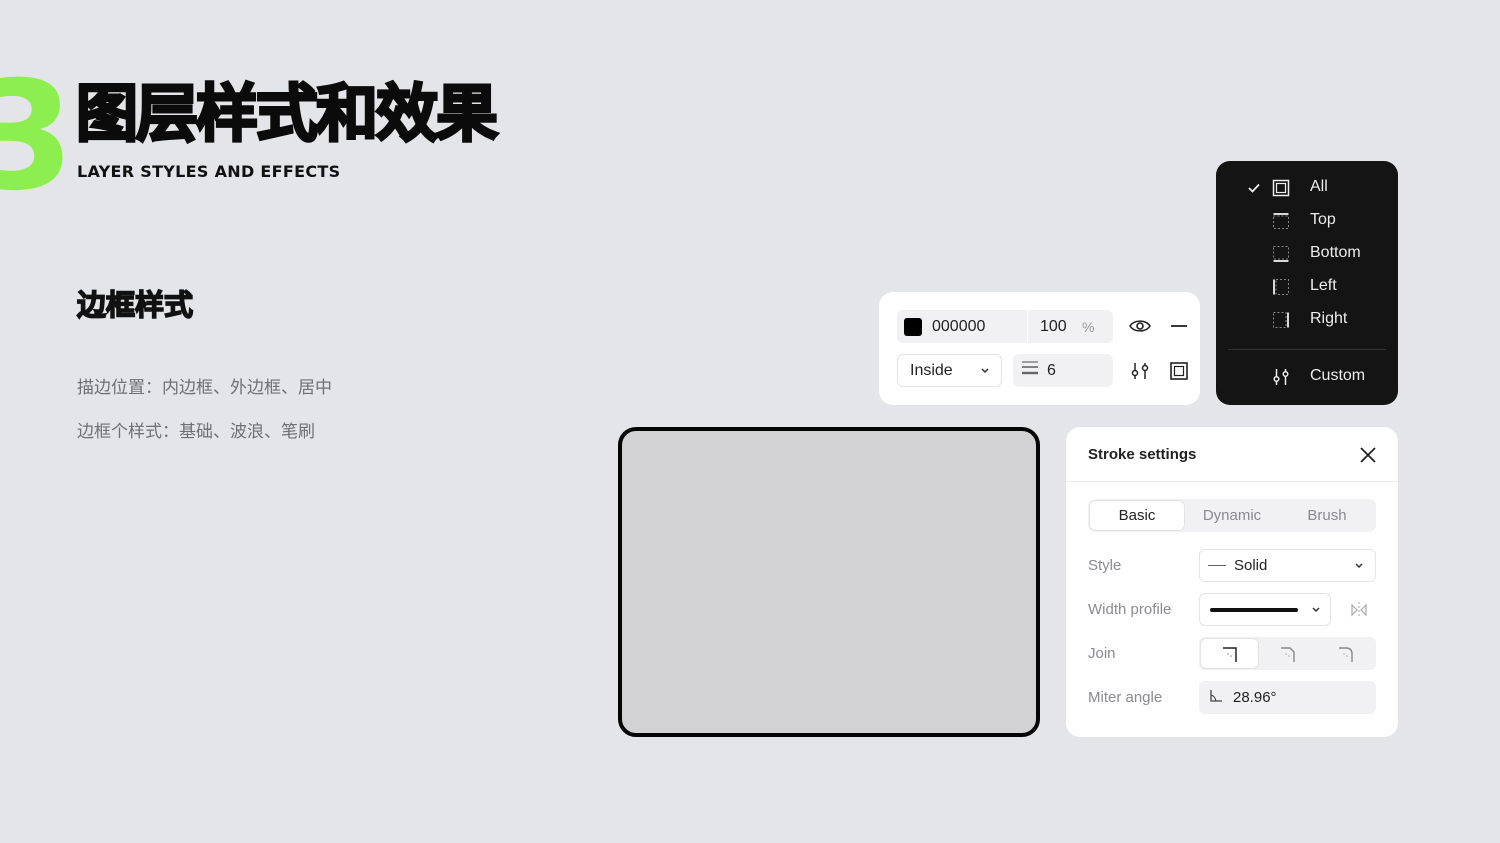  Describe the element at coordinates (1142, 454) in the screenshot. I see `panel-title: Stroke settings` at that location.